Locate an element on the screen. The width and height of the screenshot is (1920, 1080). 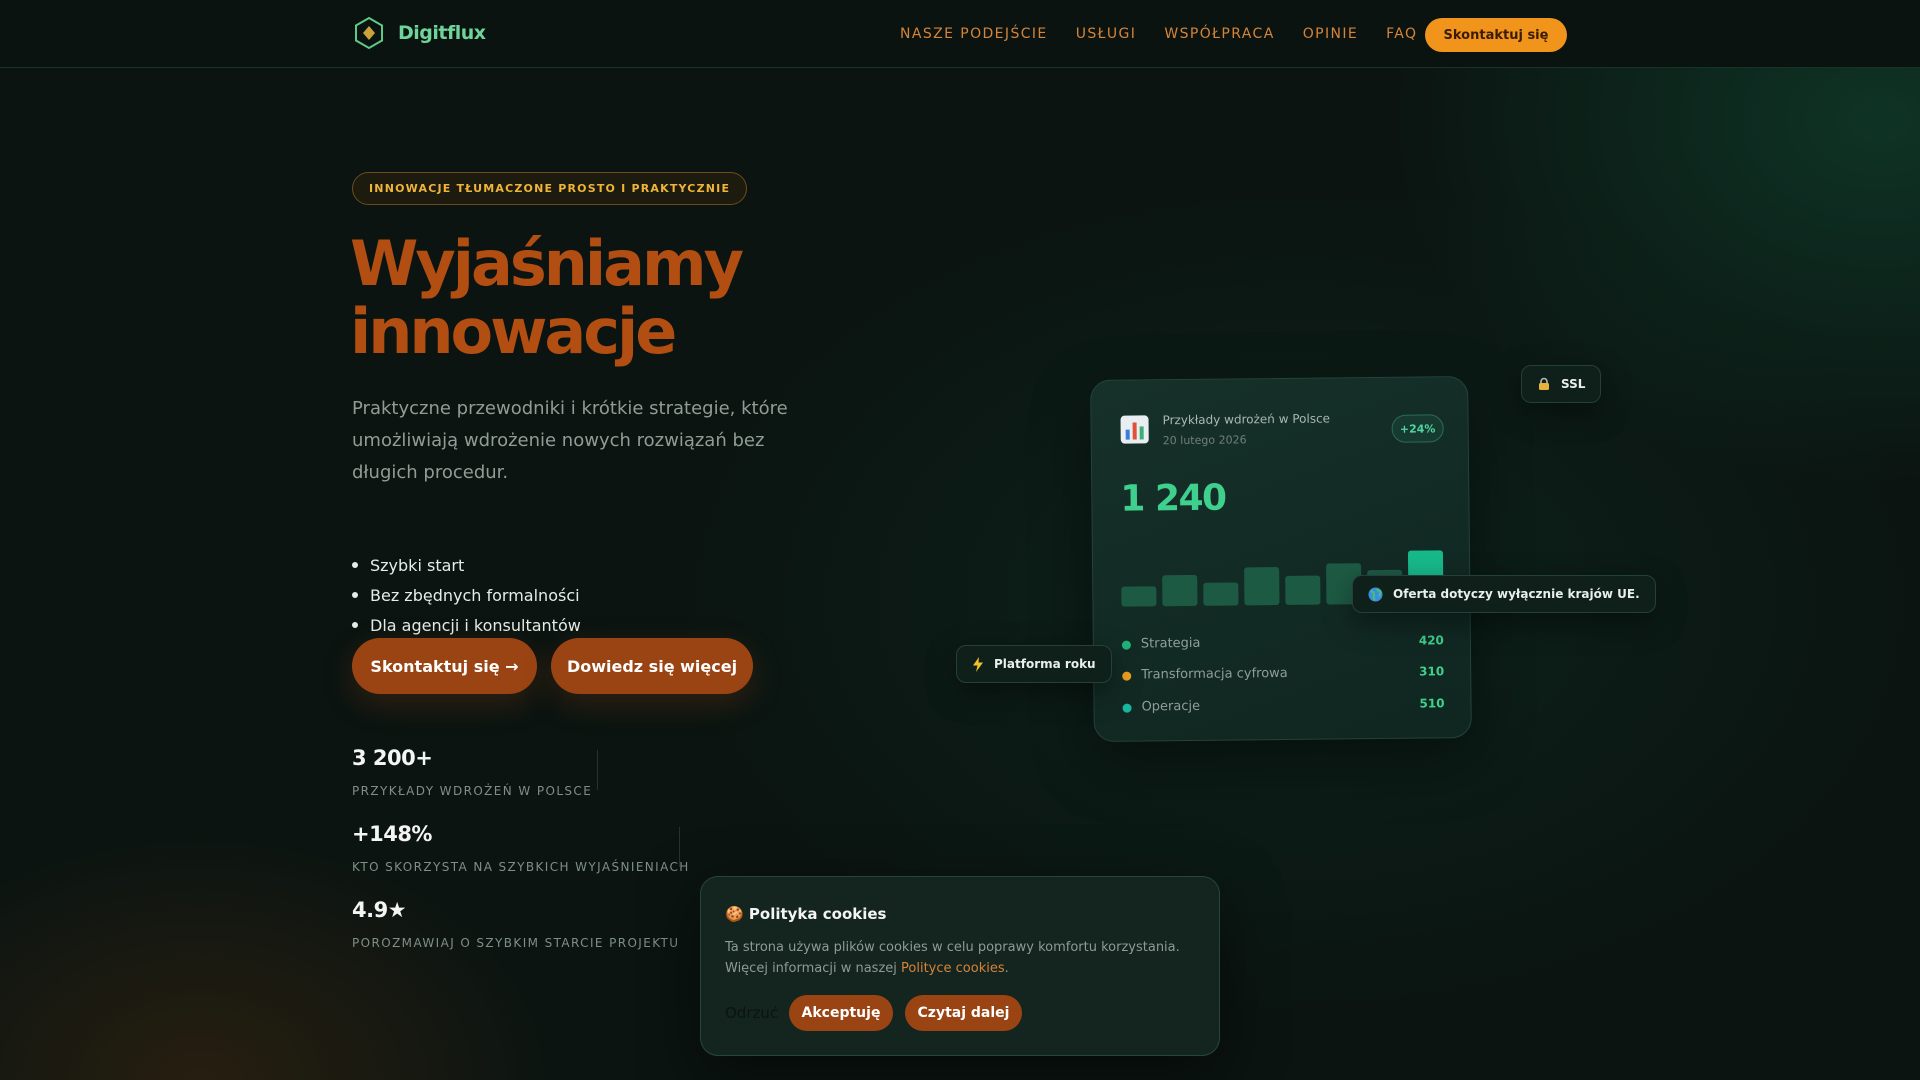
stat-label: POROZMAWIAJ O SZYBKIM STARCIE PROJEKTU is located at coordinates (516, 943).